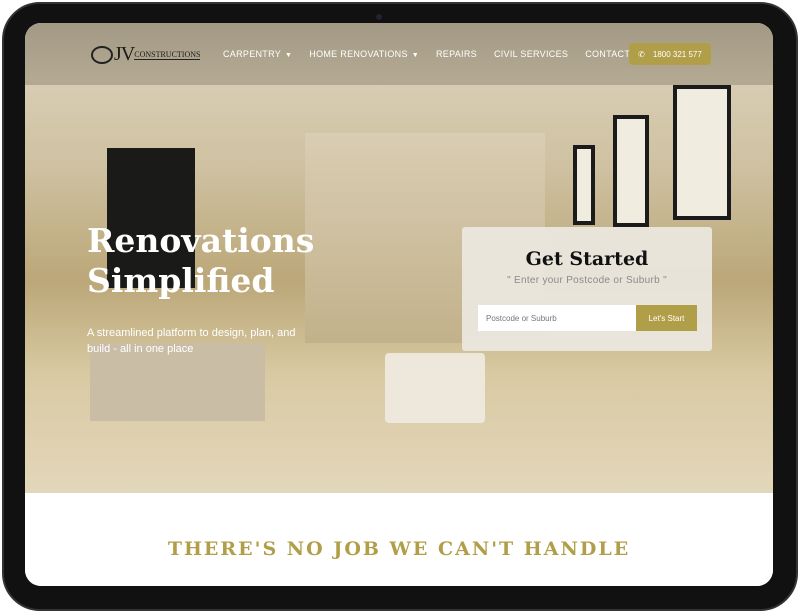  Describe the element at coordinates (587, 259) in the screenshot. I see `card-title: Get Started` at that location.